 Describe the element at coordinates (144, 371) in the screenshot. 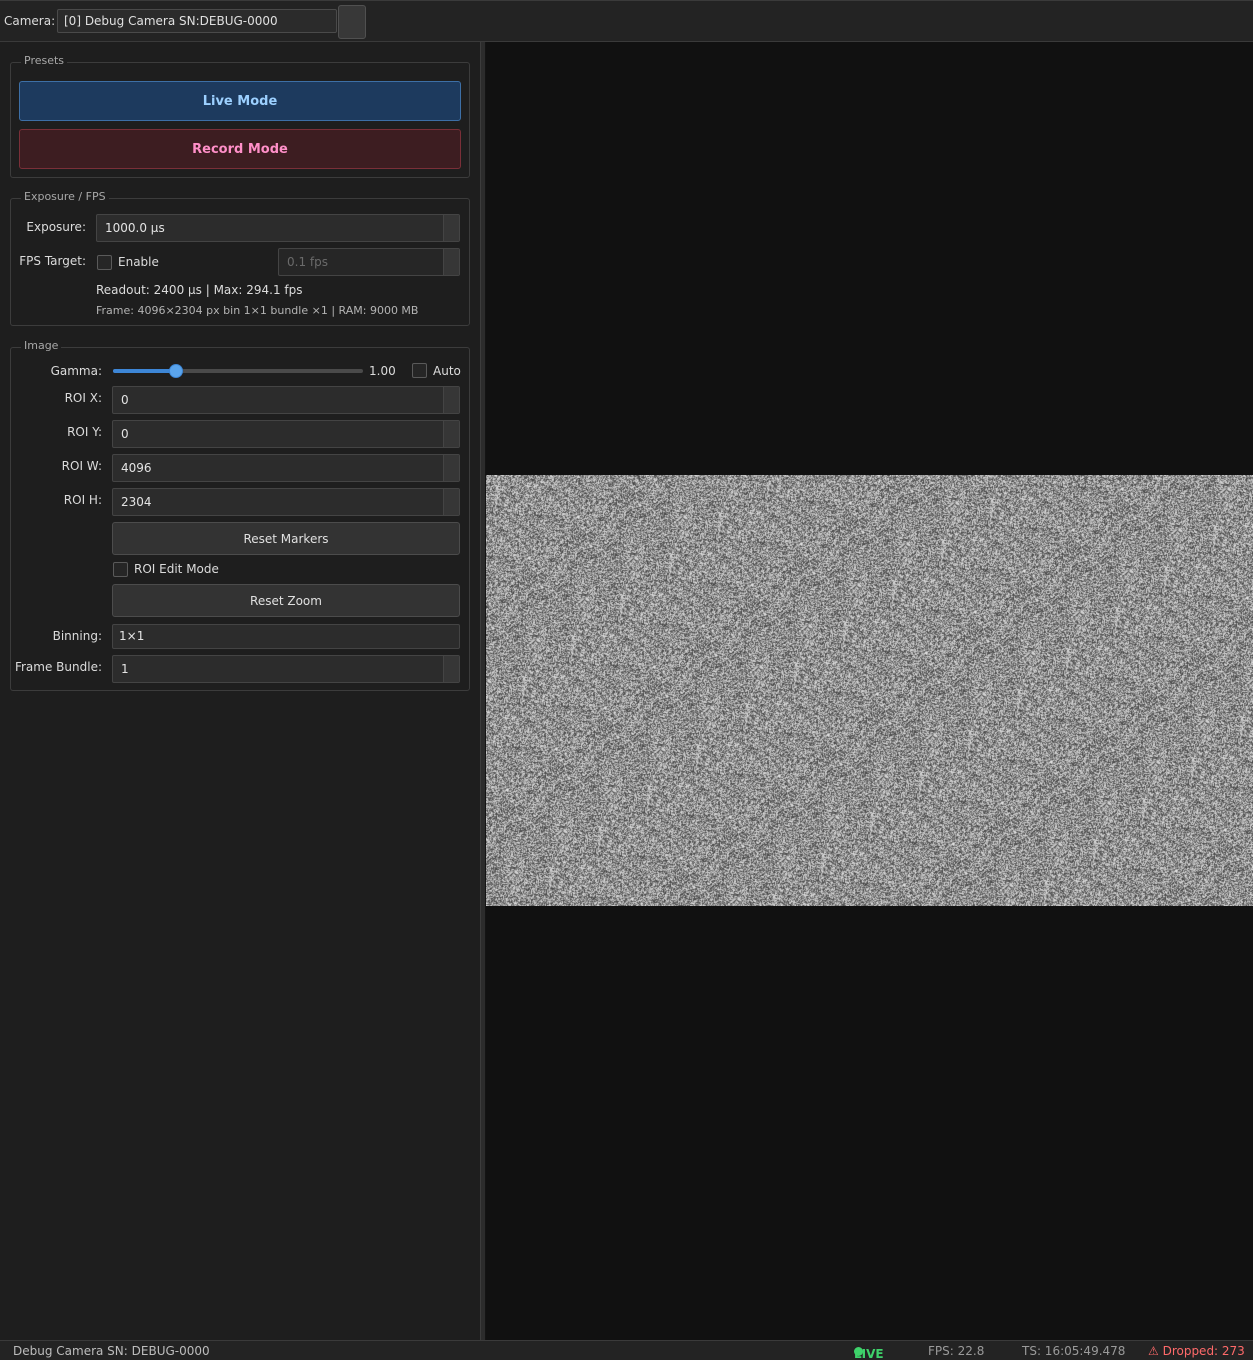

I see `gamma-slider-fill` at that location.